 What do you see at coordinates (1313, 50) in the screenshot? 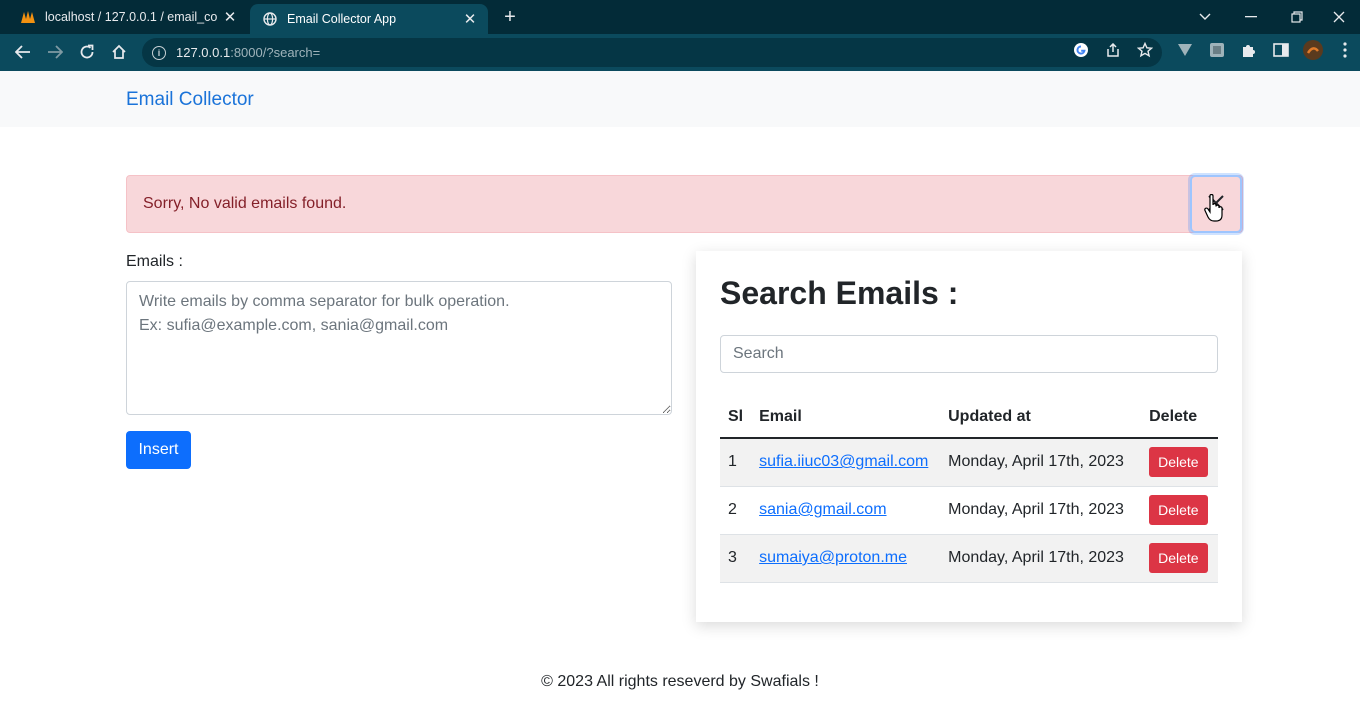
I see `profile-avatar-icon` at bounding box center [1313, 50].